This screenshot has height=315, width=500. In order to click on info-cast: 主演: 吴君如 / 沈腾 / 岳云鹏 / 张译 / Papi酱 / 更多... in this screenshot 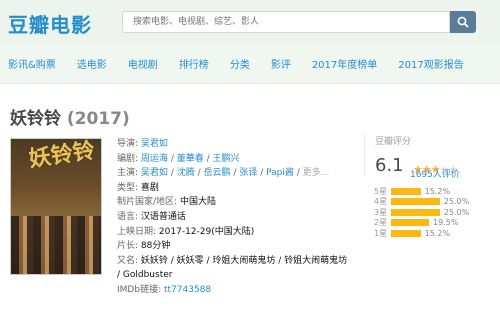, I will do `click(237, 173)`.